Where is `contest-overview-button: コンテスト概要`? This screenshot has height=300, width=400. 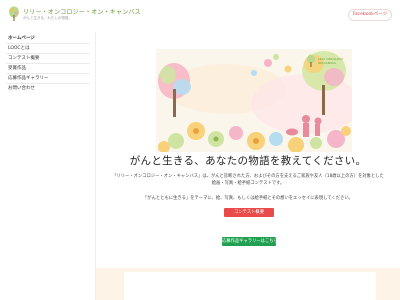
contest-overview-button: コンテスト概要 is located at coordinates (249, 212).